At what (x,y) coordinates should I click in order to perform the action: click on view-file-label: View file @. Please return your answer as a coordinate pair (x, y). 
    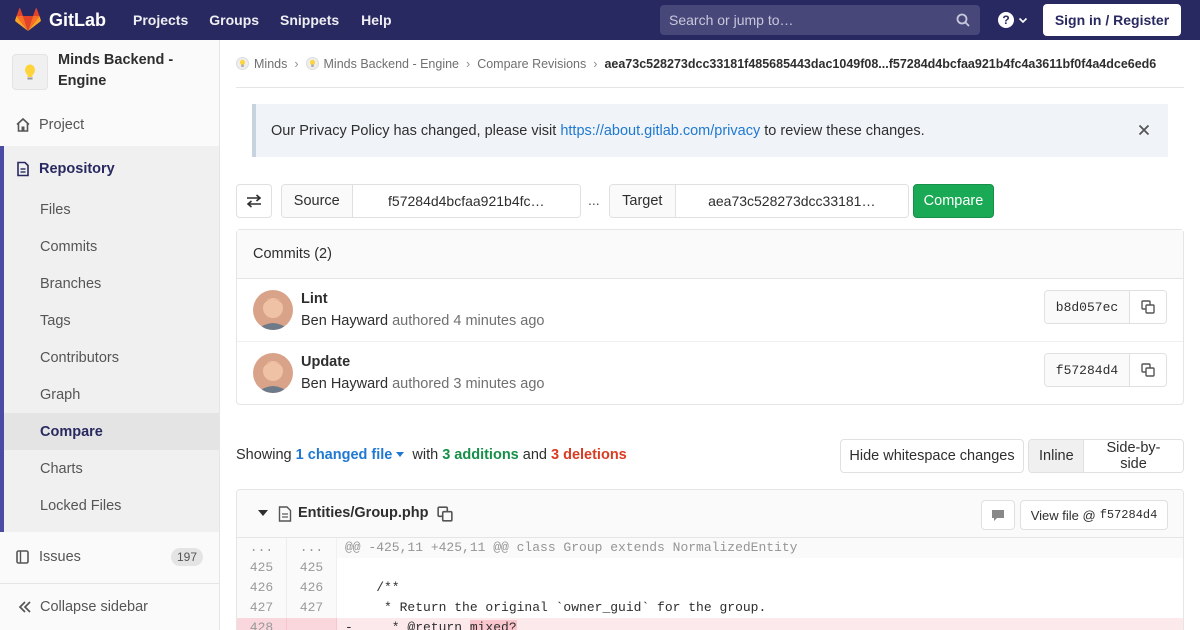
    Looking at the image, I should click on (1063, 515).